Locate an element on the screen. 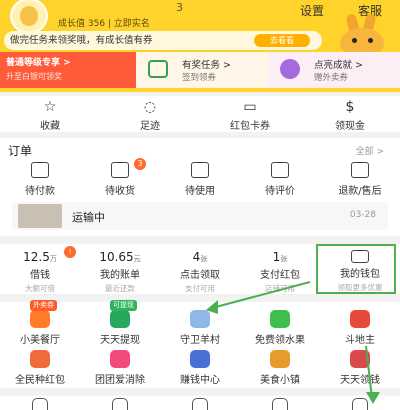  claim-coupon-item: 4张 点击领取 支付可用 is located at coordinates (200, 269).